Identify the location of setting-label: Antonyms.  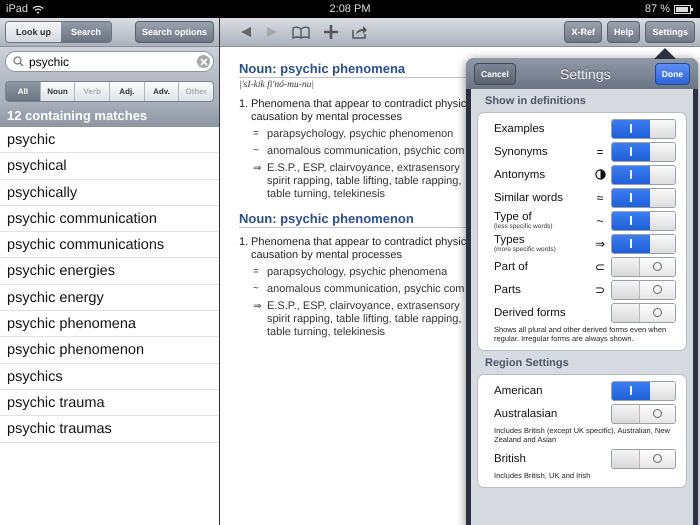
(520, 174).